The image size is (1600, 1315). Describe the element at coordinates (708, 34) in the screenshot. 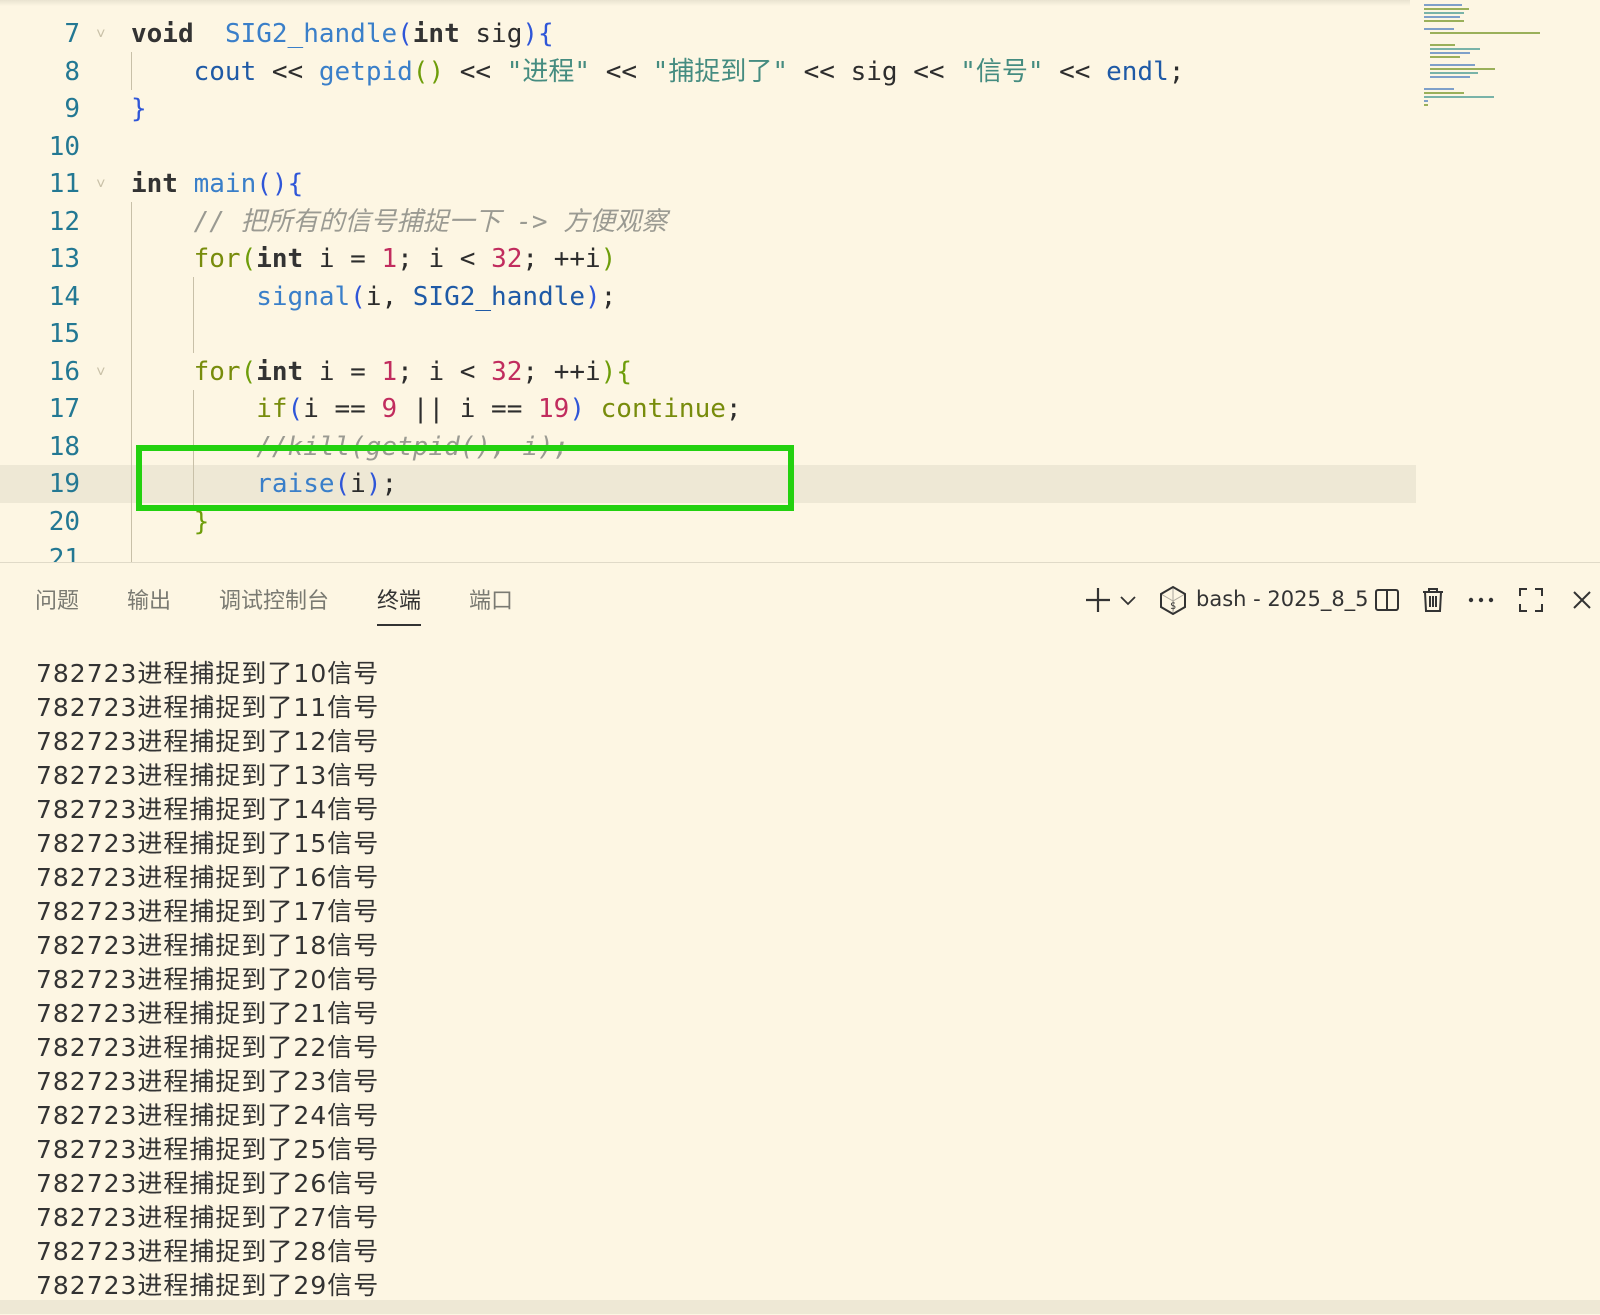

I see `code-line: 7 ˅ void SIG2_handle(int sig){` at that location.